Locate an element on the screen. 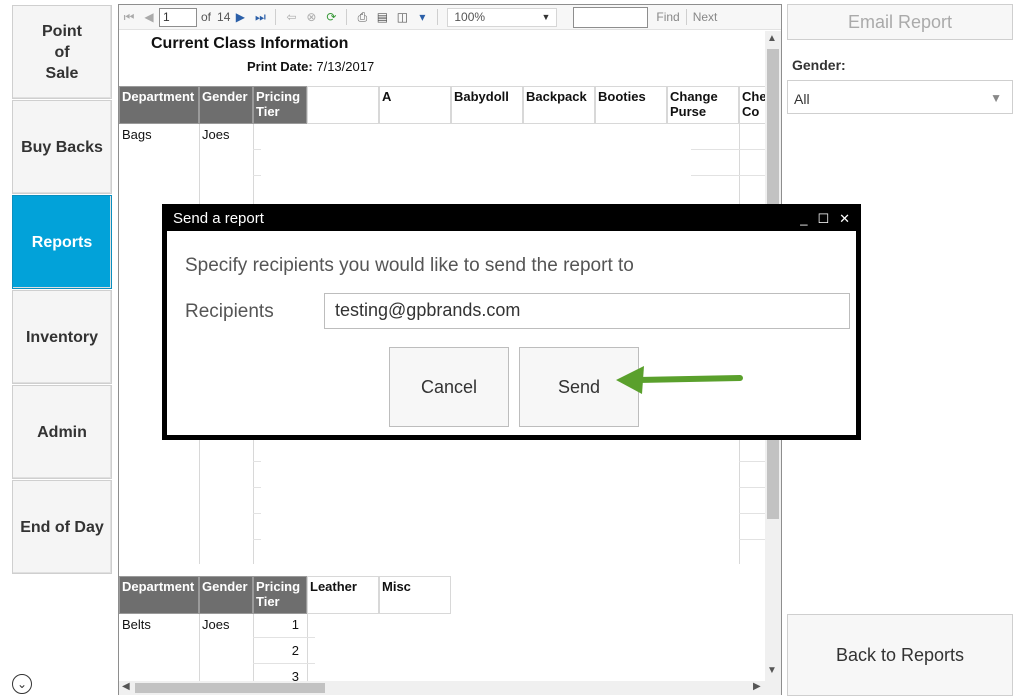 This screenshot has height=697, width=1023. minimize-icon: _ is located at coordinates (803, 219).